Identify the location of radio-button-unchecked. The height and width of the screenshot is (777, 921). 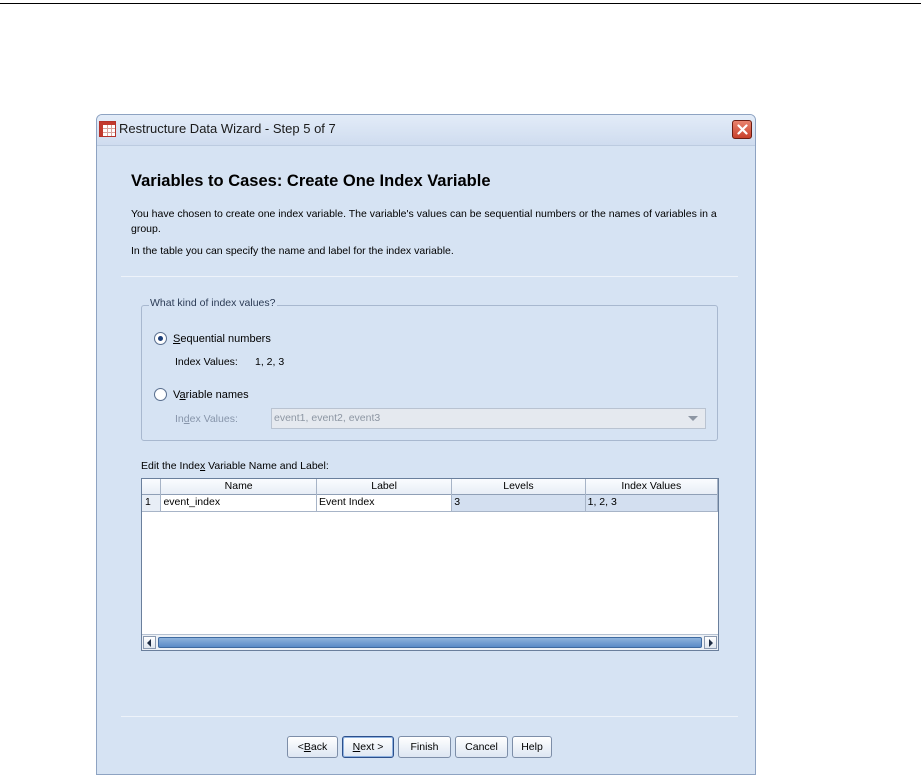
(160, 394).